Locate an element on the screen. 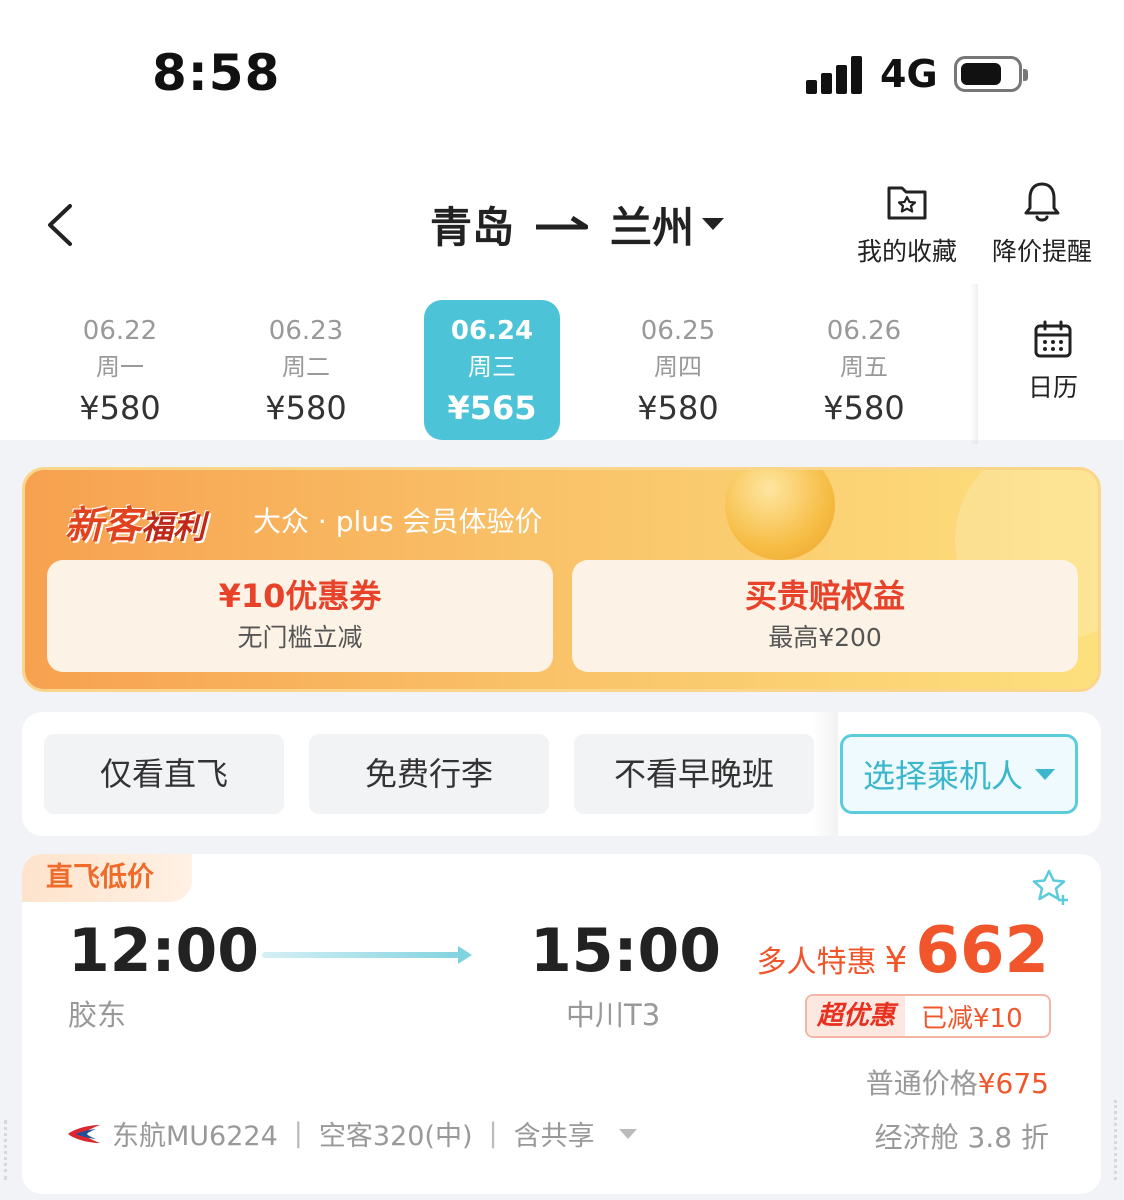  flight-price: 多人特惠 ¥ 662 is located at coordinates (903, 951).